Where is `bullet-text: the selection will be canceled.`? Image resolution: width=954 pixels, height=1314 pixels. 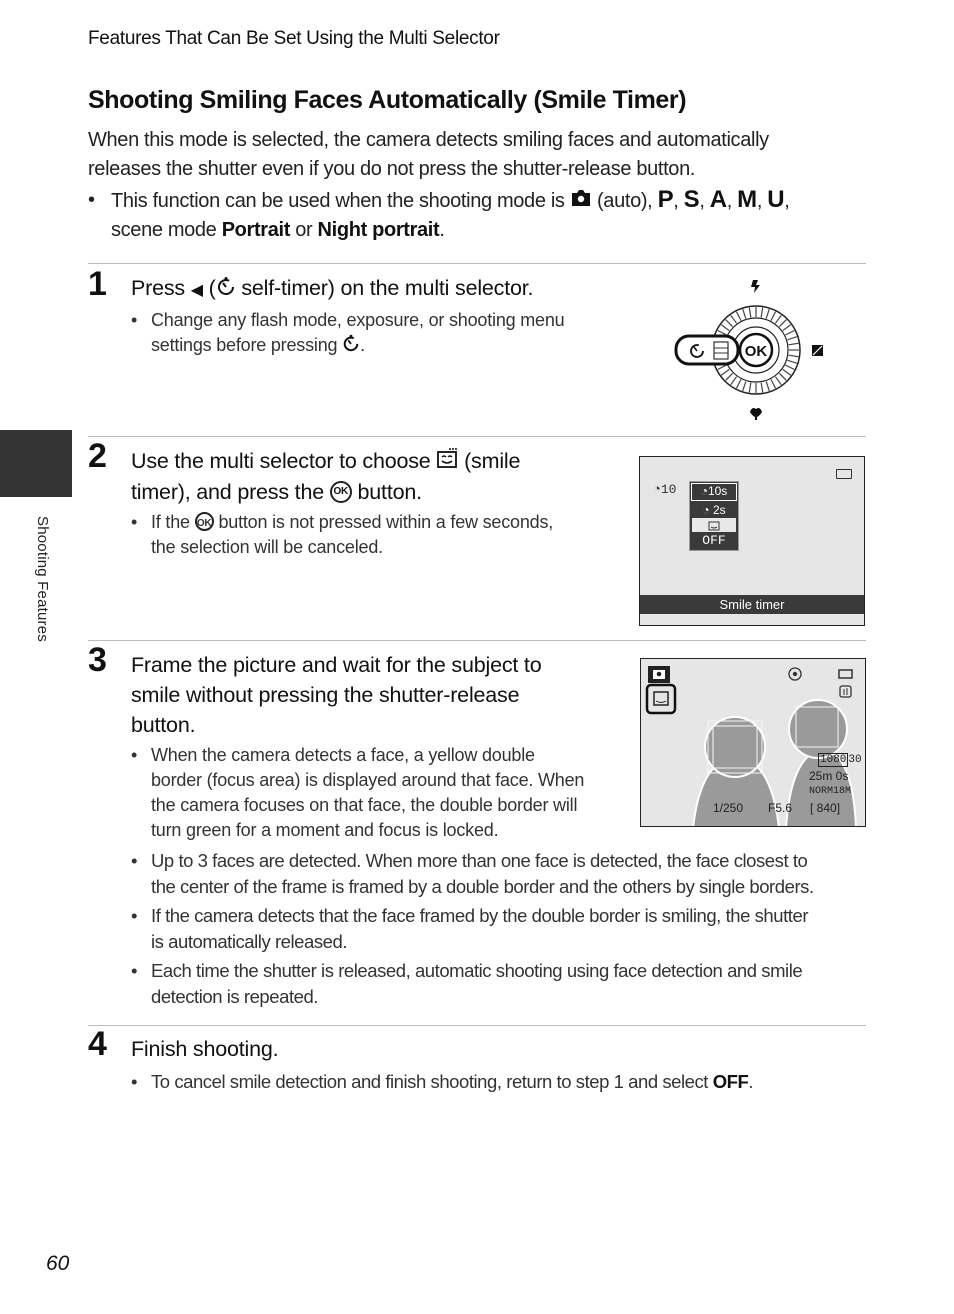
bullet-text: the selection will be canceled. is located at coordinates (267, 547).